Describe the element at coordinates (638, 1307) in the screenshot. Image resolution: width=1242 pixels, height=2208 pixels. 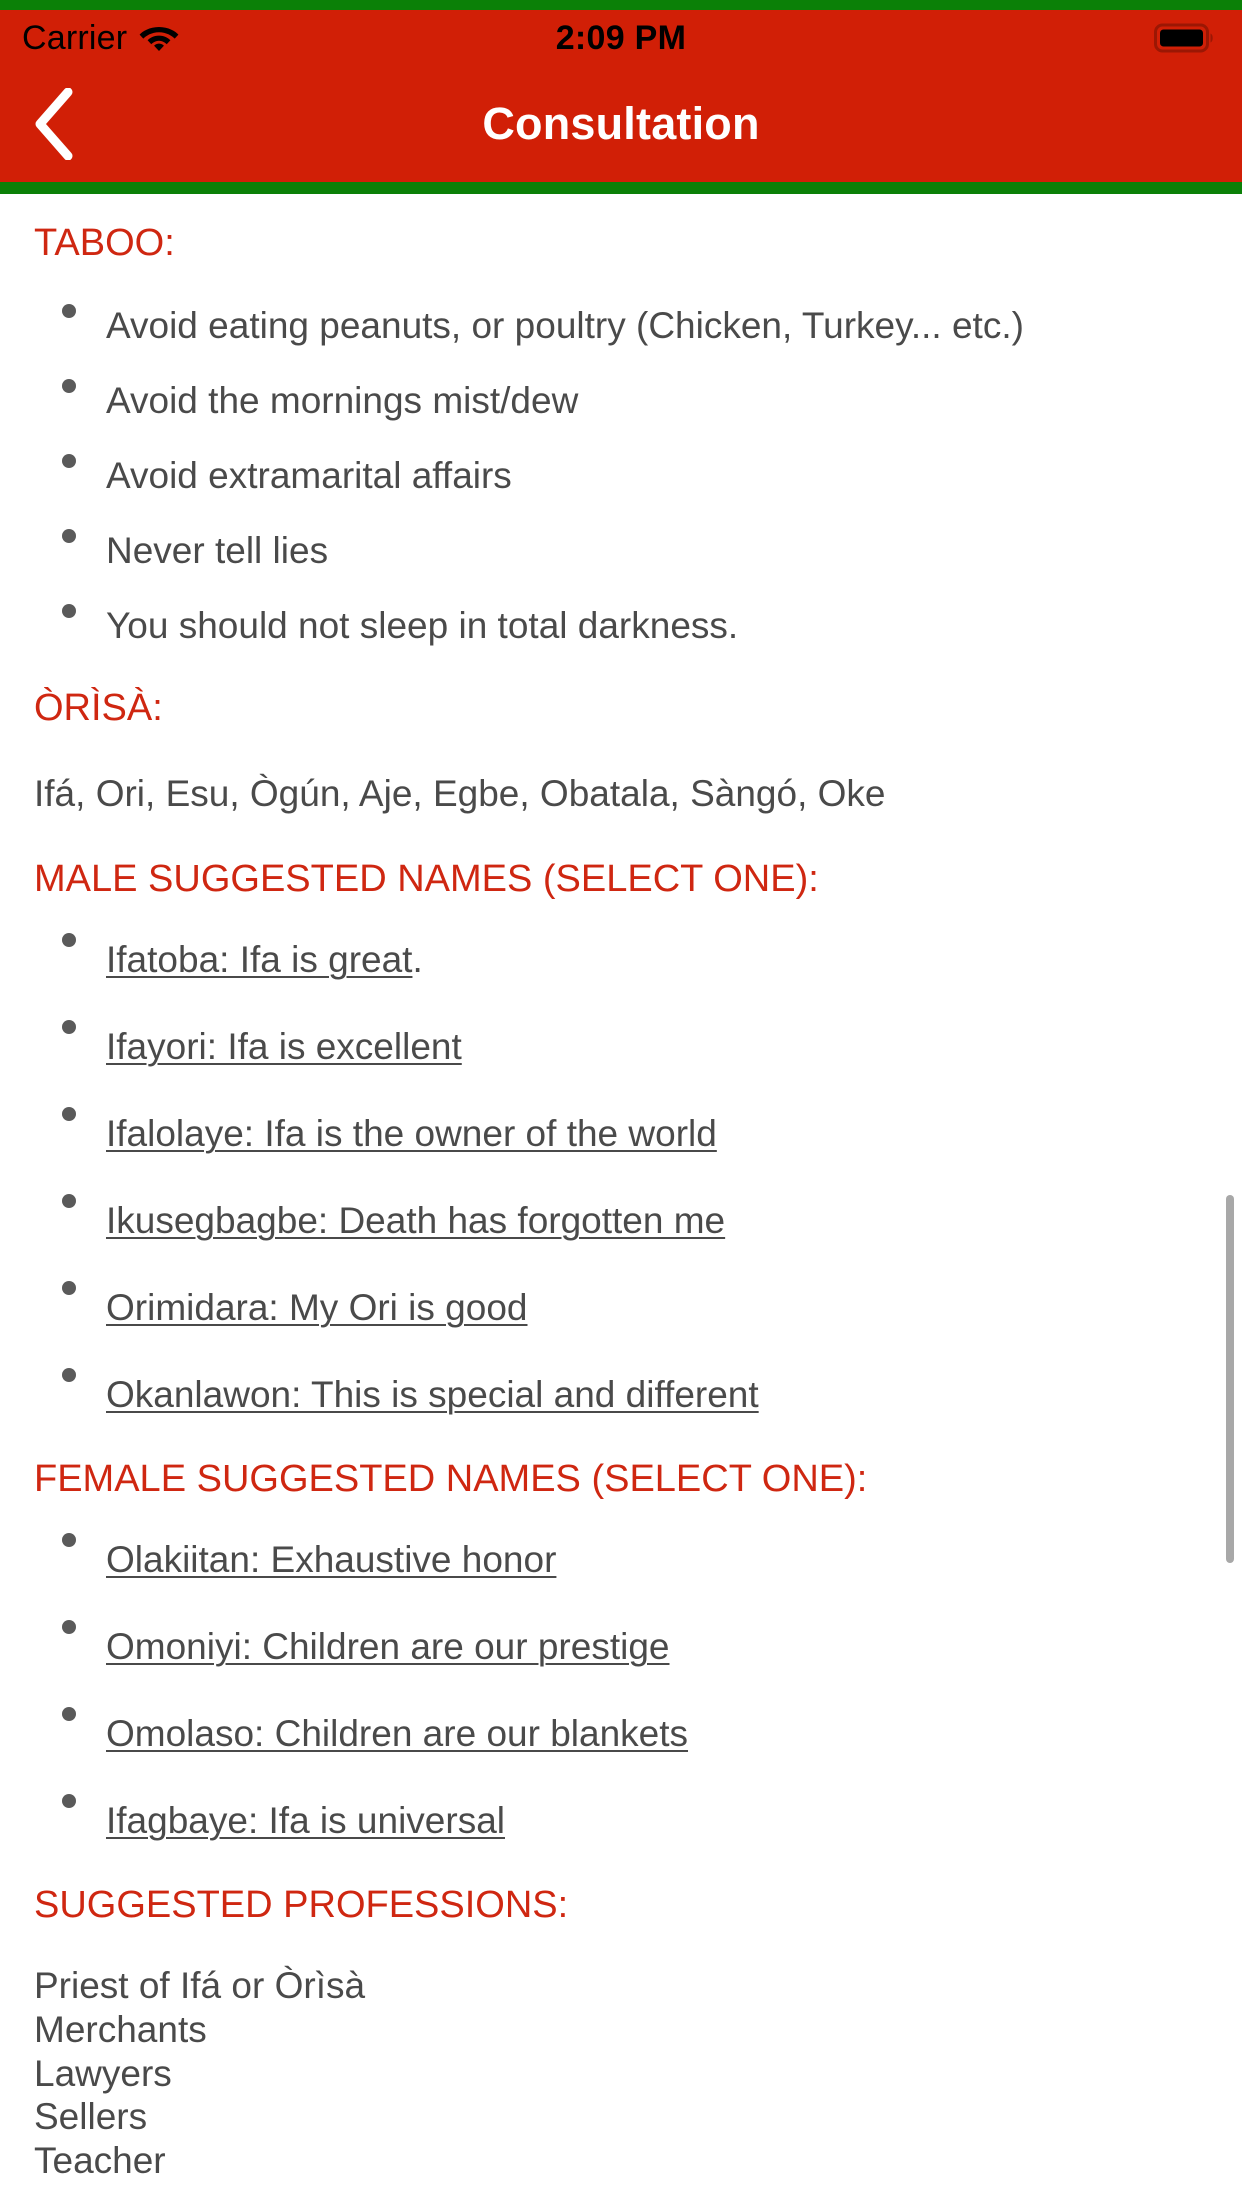
I see `list-item: Orimidara: My Ori is good` at that location.